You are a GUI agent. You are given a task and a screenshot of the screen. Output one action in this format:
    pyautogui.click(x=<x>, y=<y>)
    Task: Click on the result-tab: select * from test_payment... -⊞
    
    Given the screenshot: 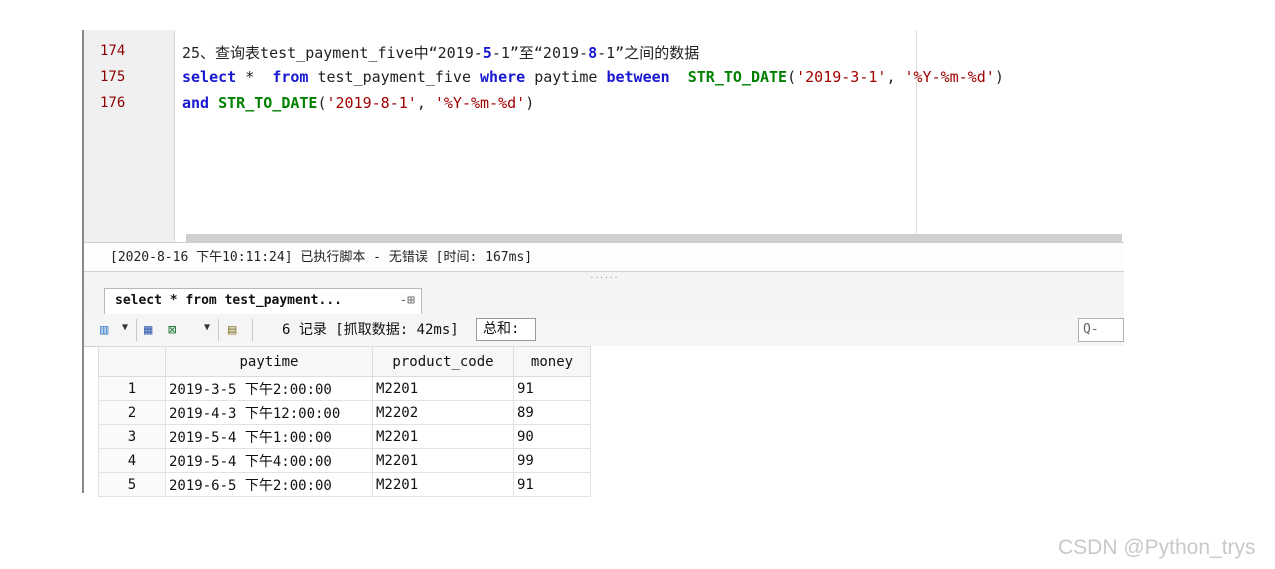 What is the action you would take?
    pyautogui.click(x=263, y=301)
    